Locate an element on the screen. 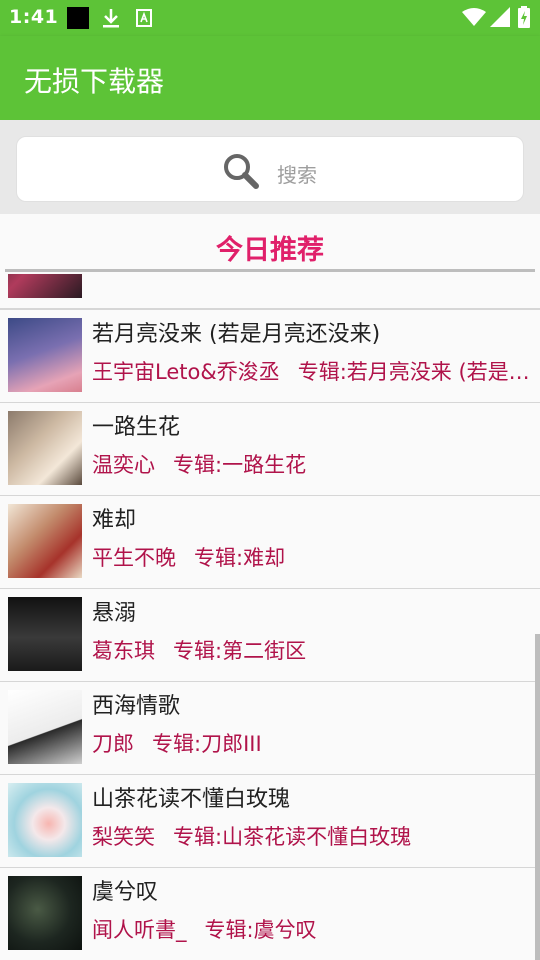  song-album: 专辑:虞兮叹 is located at coordinates (260, 930).